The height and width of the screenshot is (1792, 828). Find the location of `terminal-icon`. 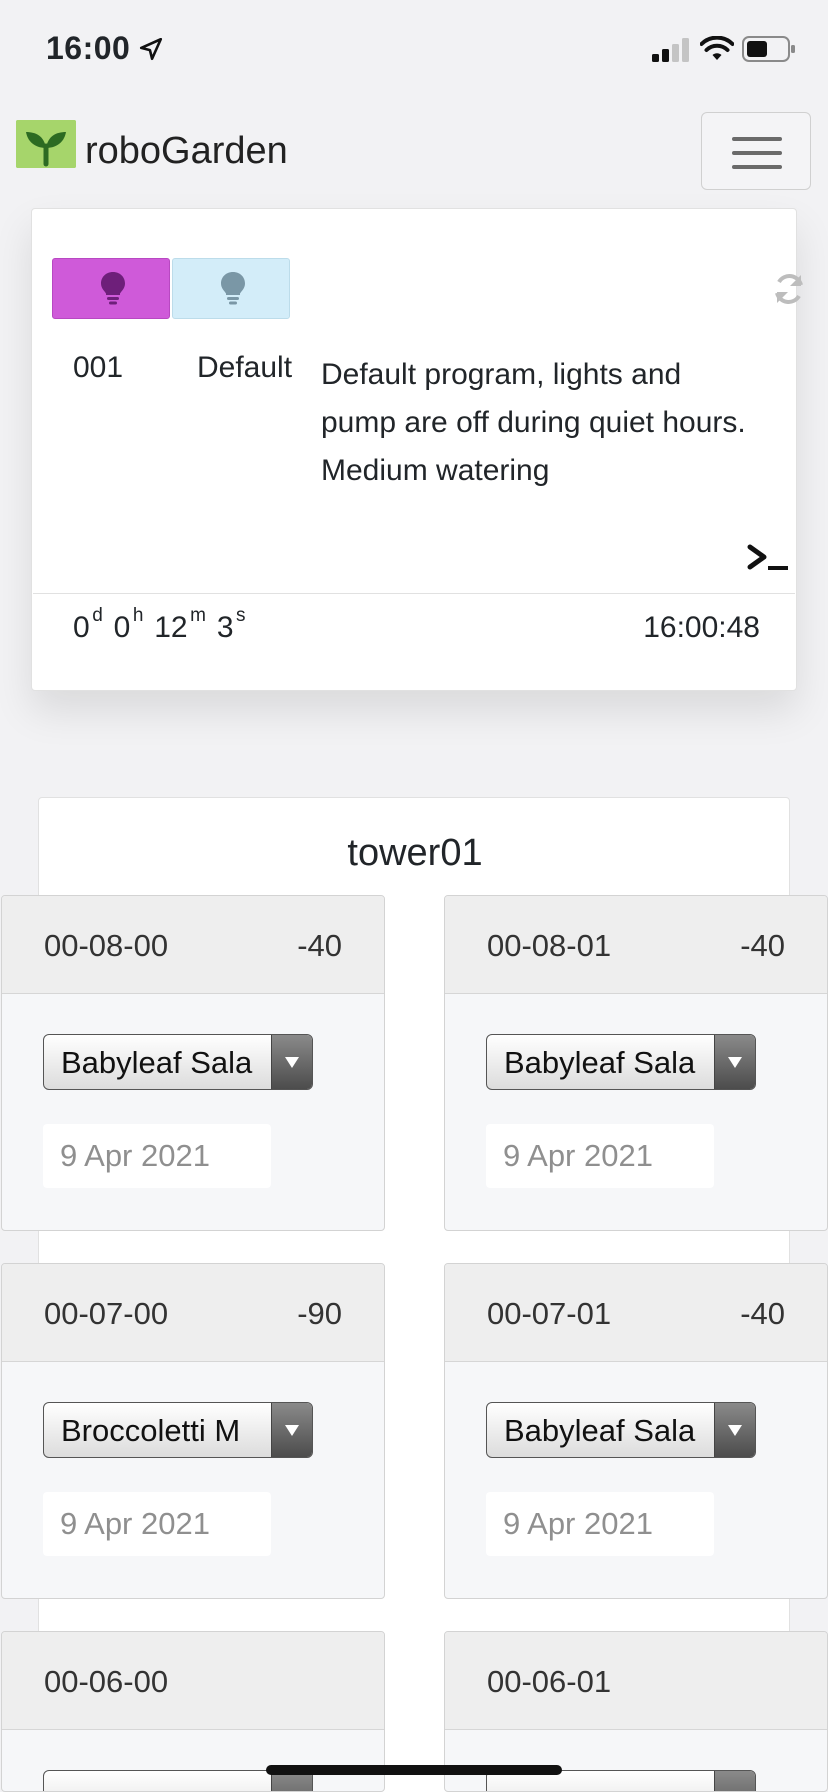

terminal-icon is located at coordinates (768, 559).